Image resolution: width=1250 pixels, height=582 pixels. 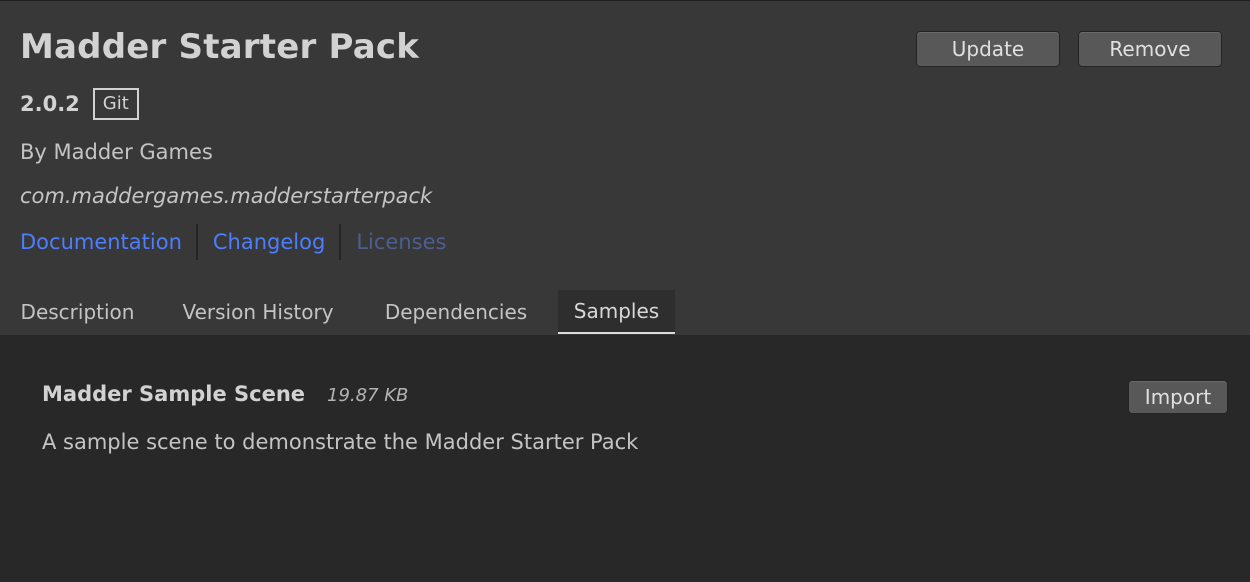 I want to click on tab-version-history: Version History, so click(x=258, y=312).